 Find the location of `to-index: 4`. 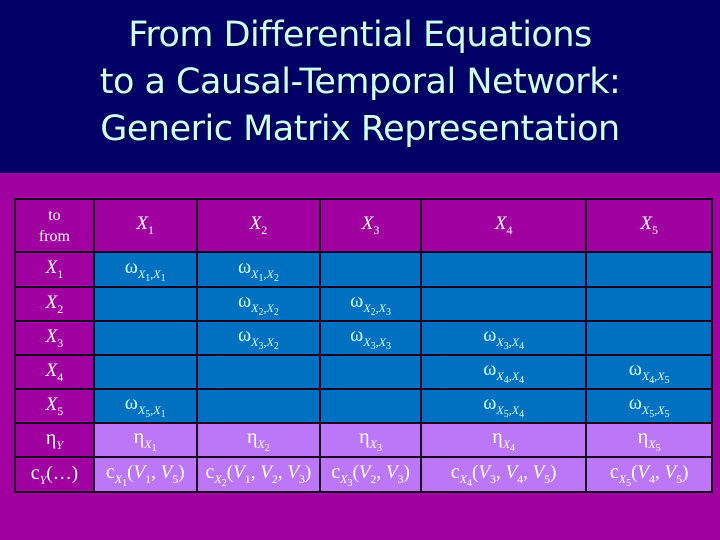

to-index: 4 is located at coordinates (522, 414).